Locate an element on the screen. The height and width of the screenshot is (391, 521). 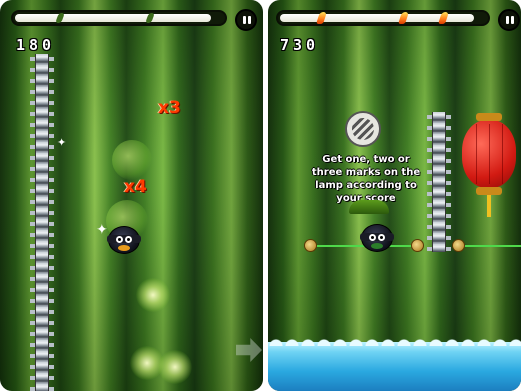
striped-ball-icon is located at coordinates (363, 129).